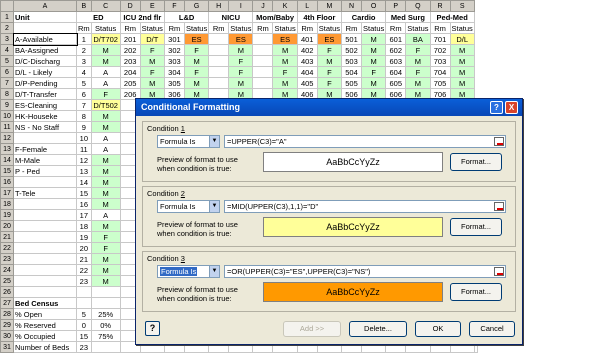 Image resolution: width=602 pixels, height=354 pixels. What do you see at coordinates (396, 39) in the screenshot?
I see `room-cell: 601` at bounding box center [396, 39].